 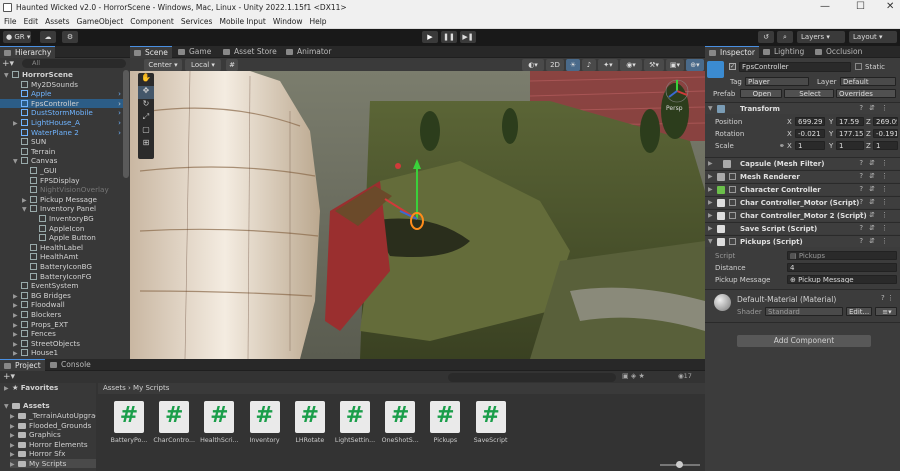 I want to click on mesh-renderer-checkbox, so click(x=732, y=176).